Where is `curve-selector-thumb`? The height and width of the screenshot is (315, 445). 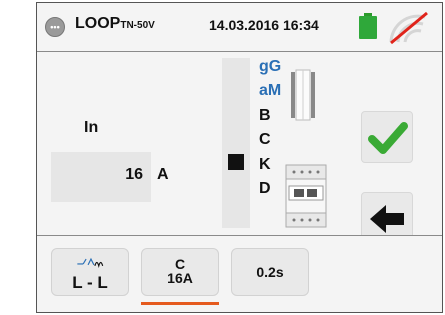 curve-selector-thumb is located at coordinates (236, 162).